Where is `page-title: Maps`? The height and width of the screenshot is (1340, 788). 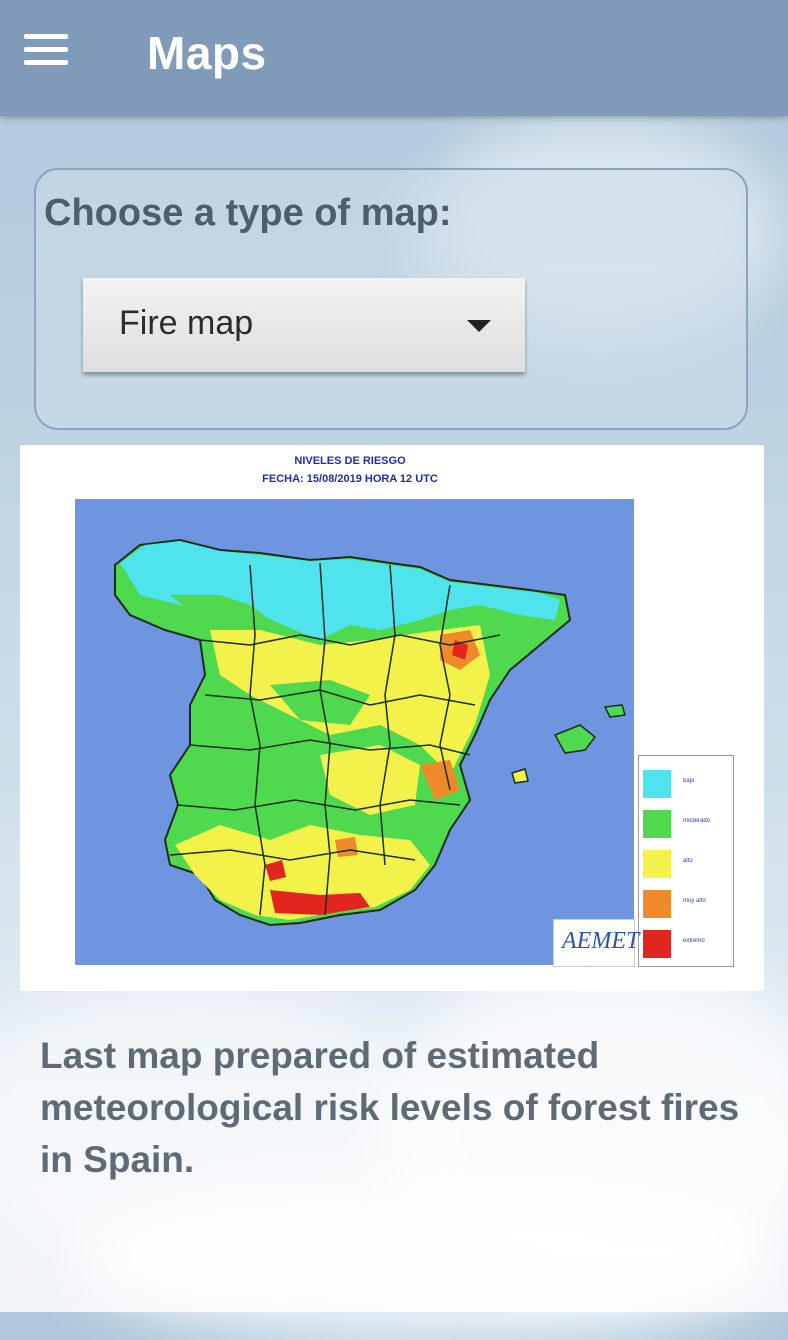
page-title: Maps is located at coordinates (207, 53).